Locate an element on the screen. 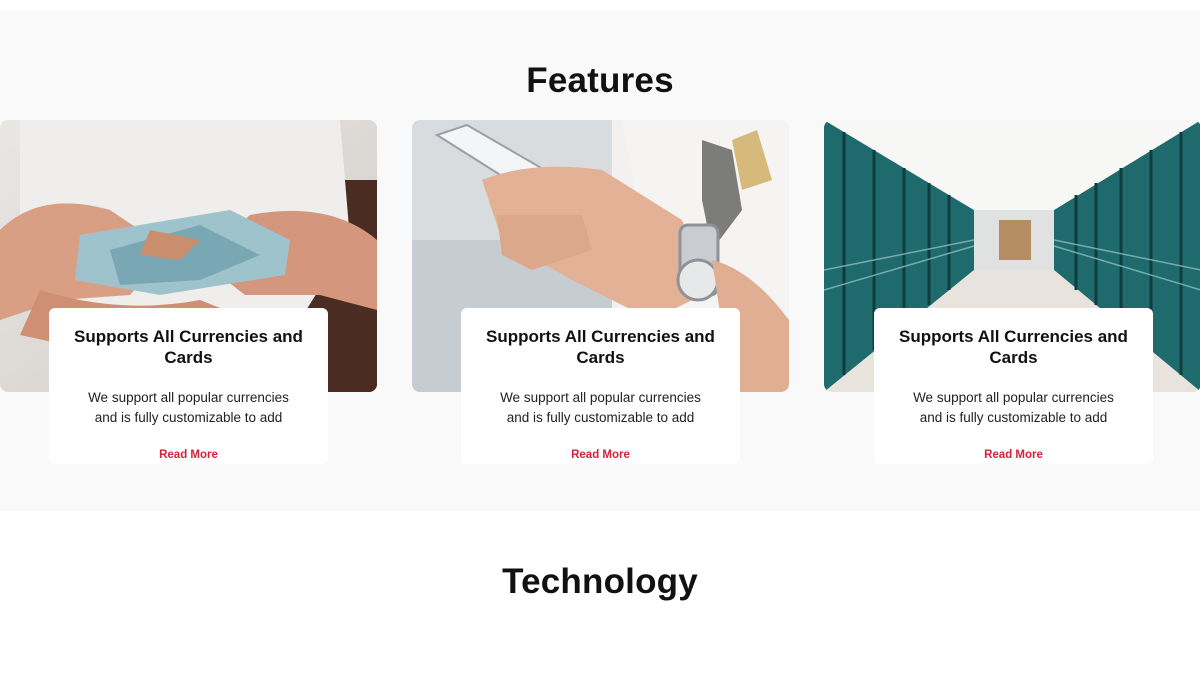 Image resolution: width=1200 pixels, height=675 pixels. technology-heading: Technology is located at coordinates (600, 581).